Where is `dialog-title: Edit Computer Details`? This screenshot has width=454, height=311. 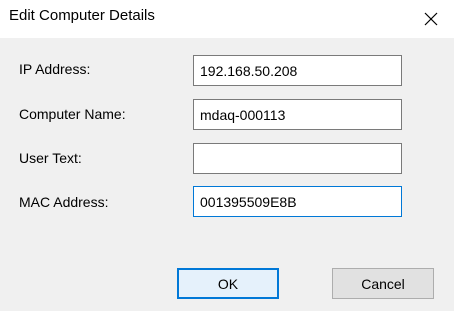
dialog-title: Edit Computer Details is located at coordinates (82, 15).